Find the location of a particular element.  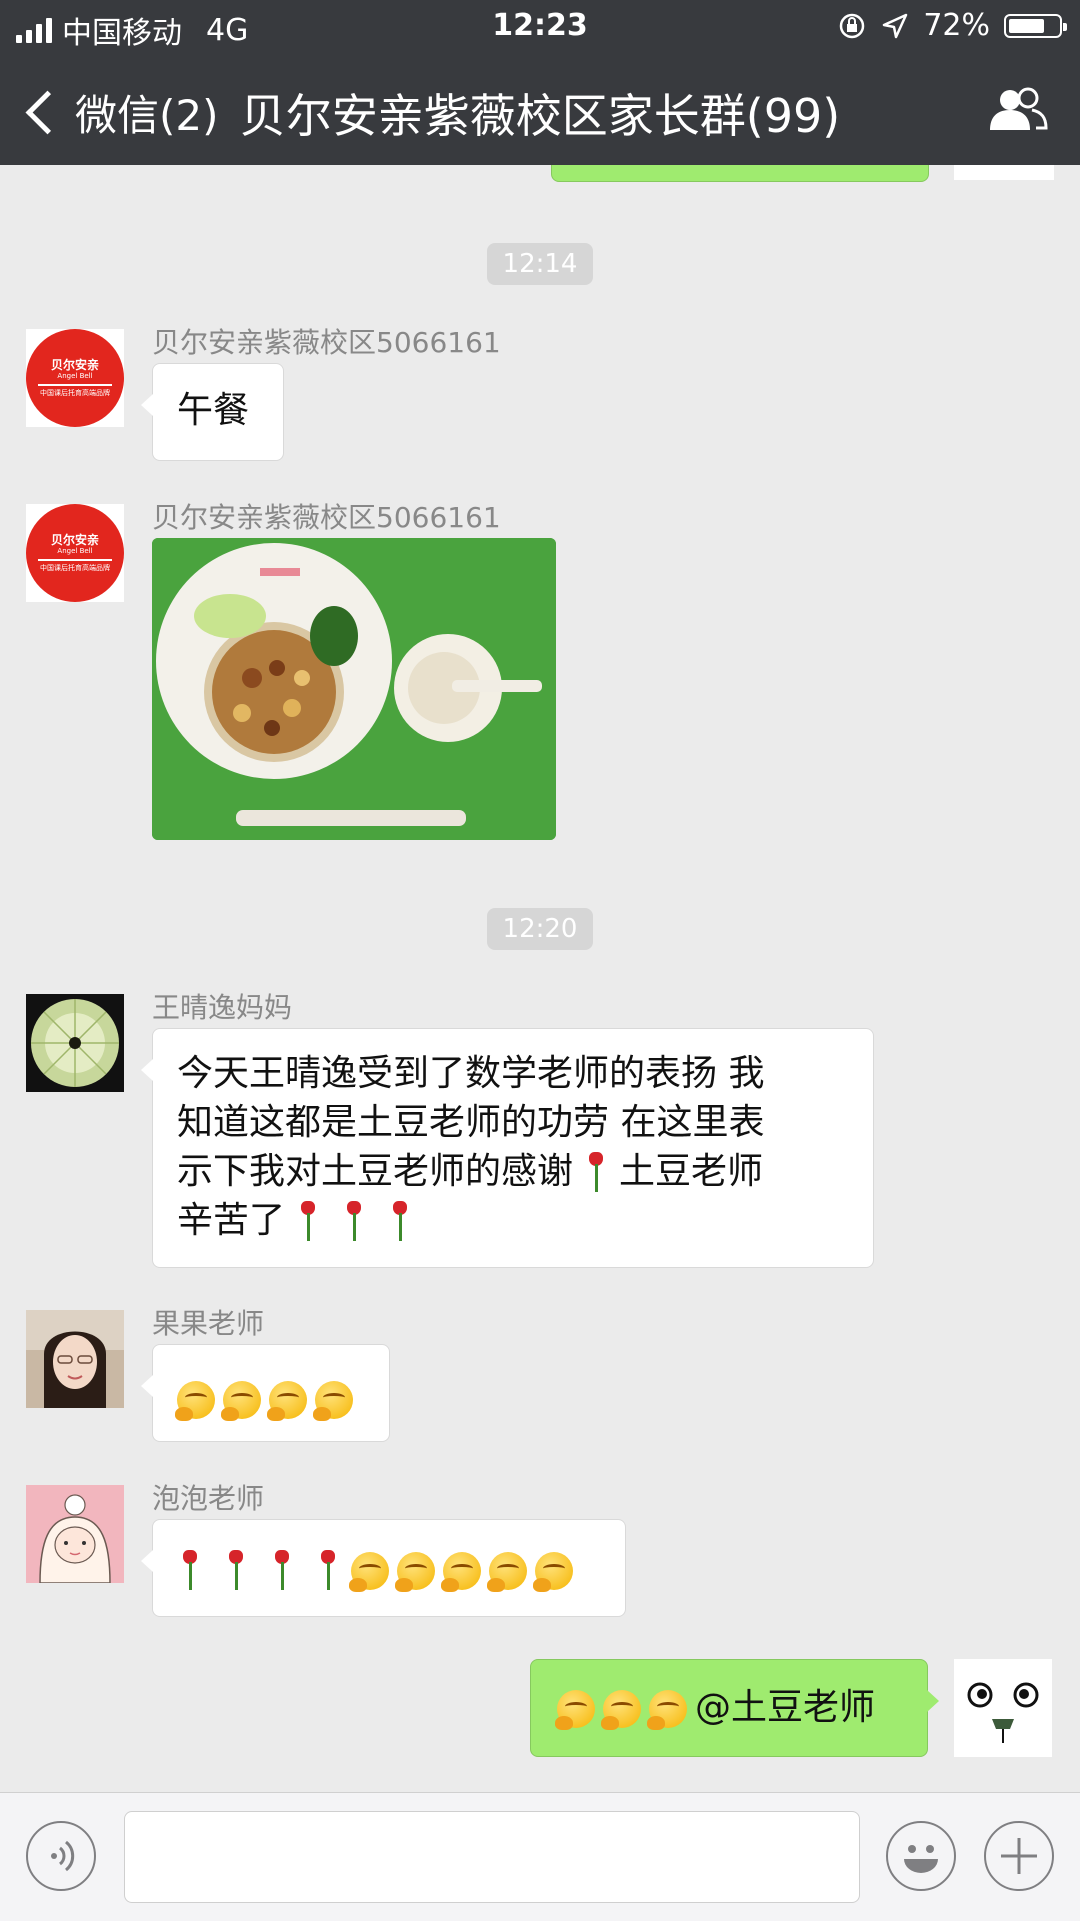

battery-percent: 72% is located at coordinates (956, 25).